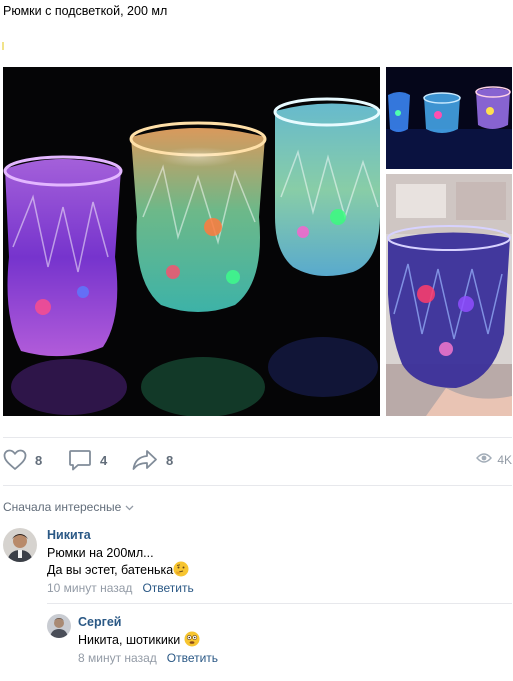 This screenshot has height=681, width=513. I want to click on thinking-emoji-icon, so click(181, 569).